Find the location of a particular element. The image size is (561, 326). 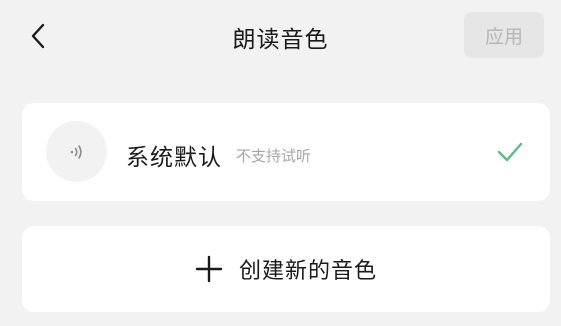

voice-note: 不支持试听 is located at coordinates (274, 156).